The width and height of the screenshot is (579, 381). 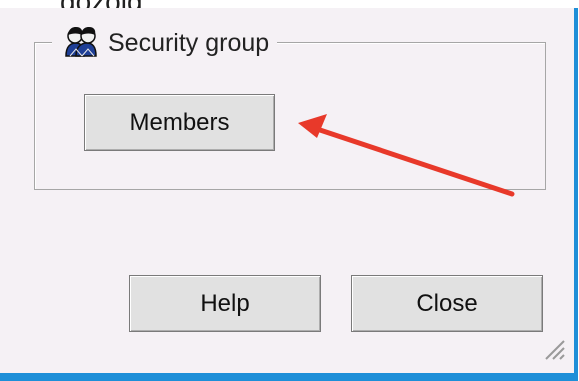 What do you see at coordinates (179, 122) in the screenshot?
I see `members-button: Members` at bounding box center [179, 122].